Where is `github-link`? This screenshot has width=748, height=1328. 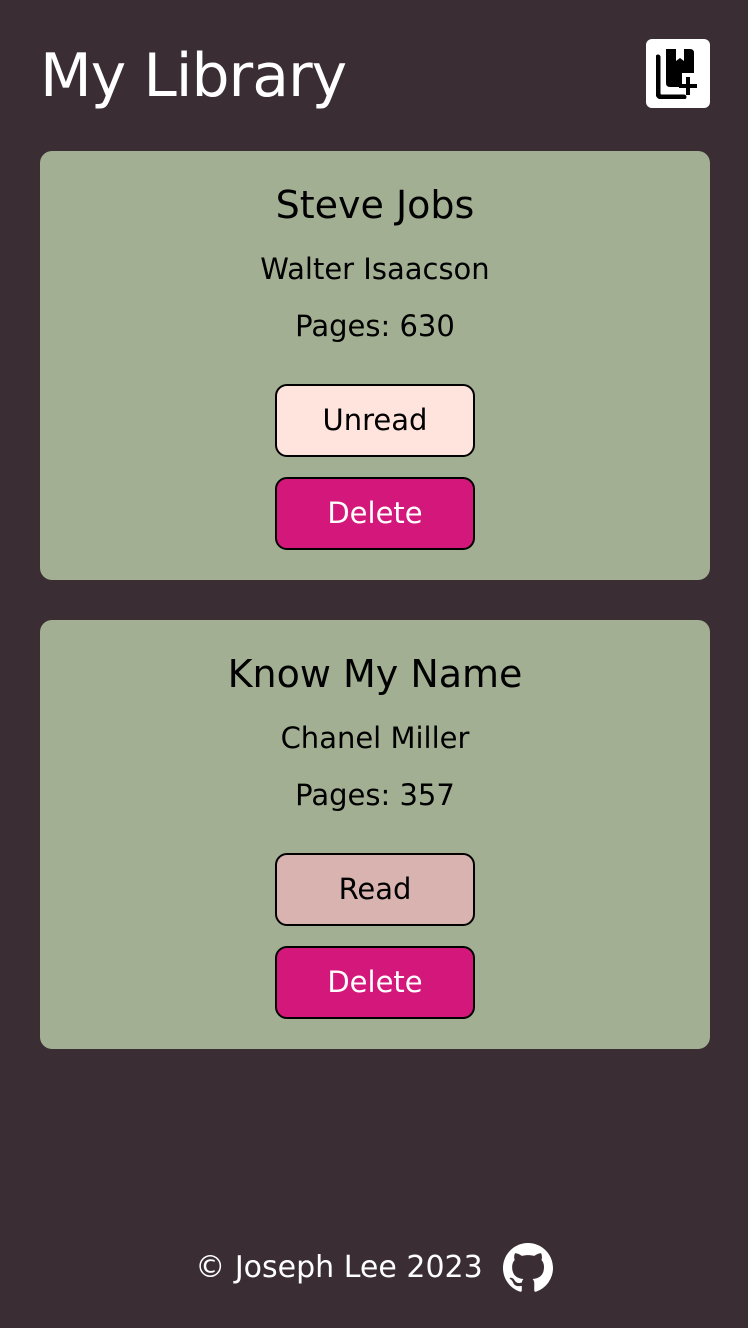 github-link is located at coordinates (527, 1268).